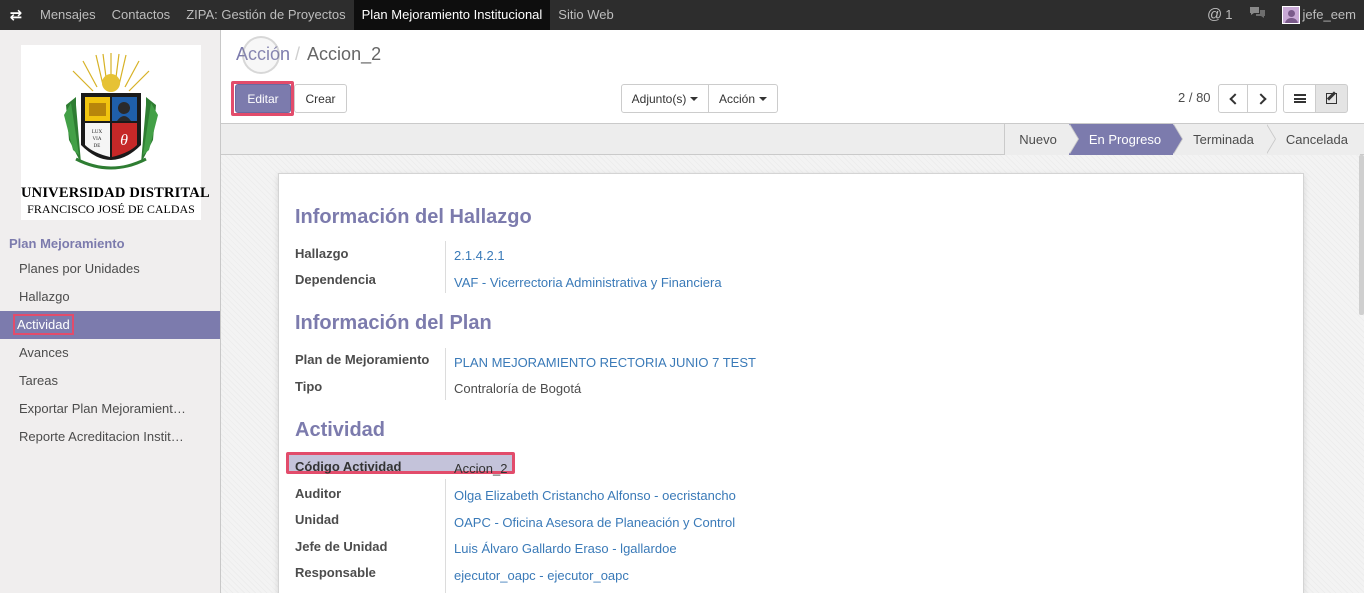  Describe the element at coordinates (362, 359) in the screenshot. I see `field-label-plan-mejoramiento: Plan de Mejoramiento` at that location.